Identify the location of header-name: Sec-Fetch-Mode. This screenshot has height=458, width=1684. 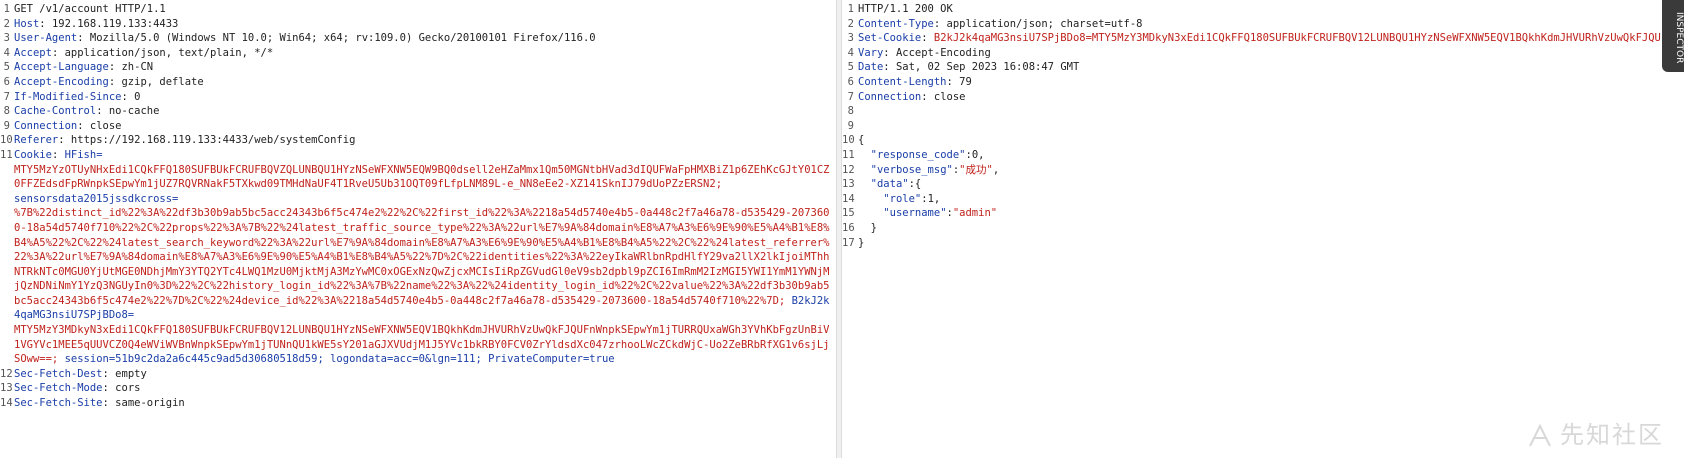
(58, 388).